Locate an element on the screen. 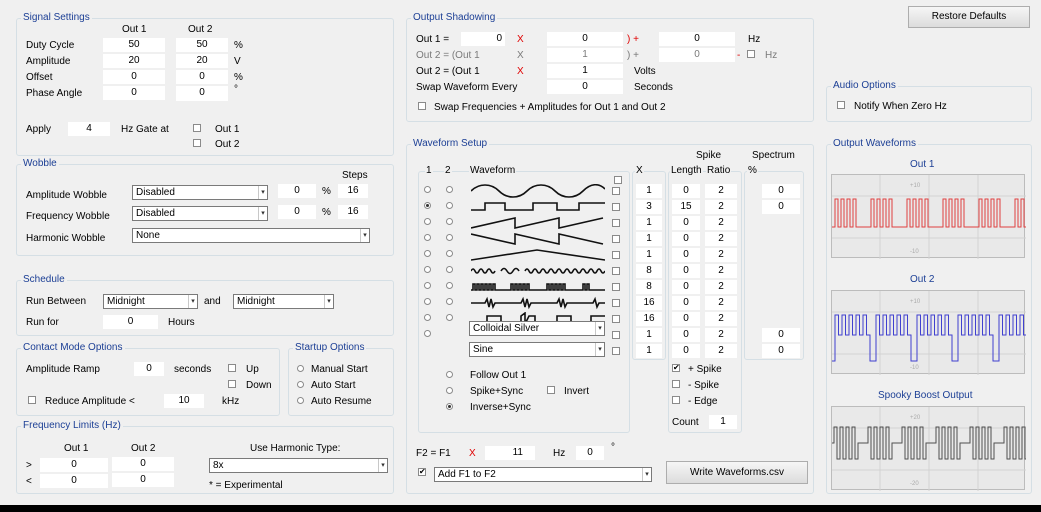  waveform-preset1-select: Colloidal Silver ▾ is located at coordinates (537, 328).